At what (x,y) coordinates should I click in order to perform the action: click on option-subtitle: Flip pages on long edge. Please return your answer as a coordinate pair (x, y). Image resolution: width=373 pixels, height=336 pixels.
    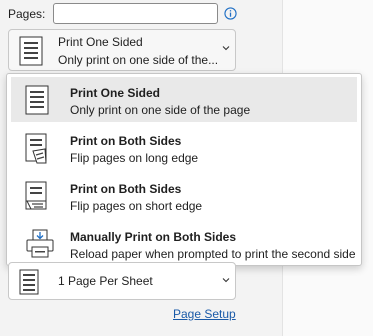
    Looking at the image, I should click on (134, 158).